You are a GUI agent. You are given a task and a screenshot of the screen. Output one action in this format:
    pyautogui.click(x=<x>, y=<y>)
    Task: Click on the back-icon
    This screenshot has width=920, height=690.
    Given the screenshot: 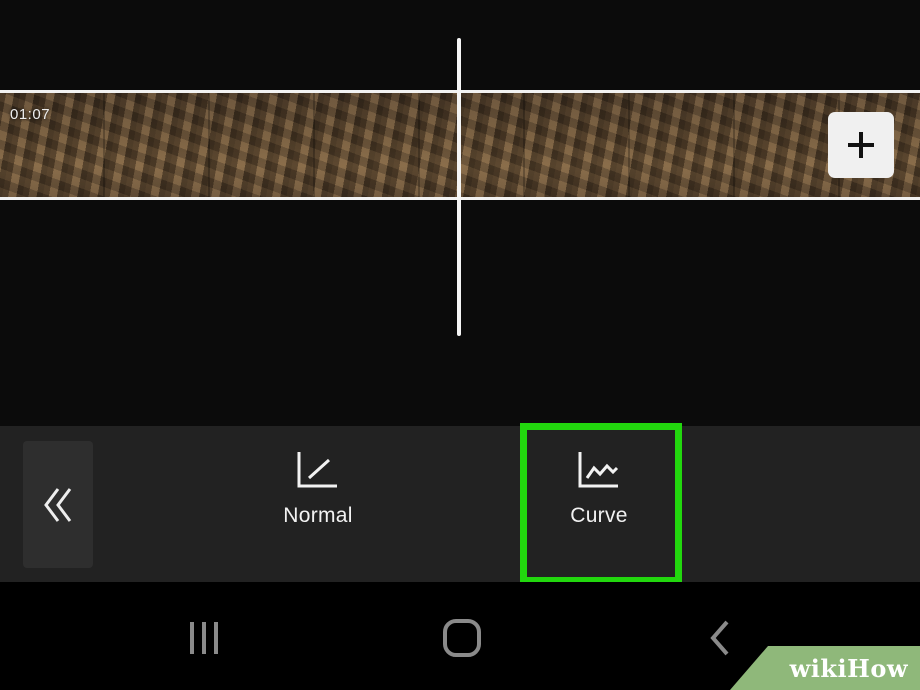 What is the action you would take?
    pyautogui.click(x=719, y=638)
    